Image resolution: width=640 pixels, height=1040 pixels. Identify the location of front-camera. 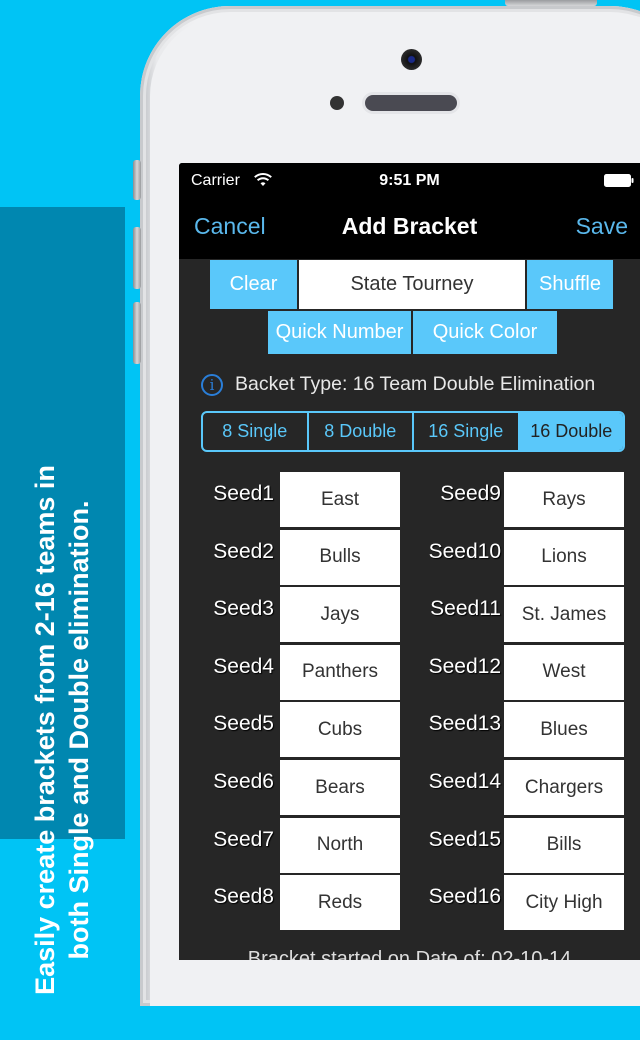
(411, 59).